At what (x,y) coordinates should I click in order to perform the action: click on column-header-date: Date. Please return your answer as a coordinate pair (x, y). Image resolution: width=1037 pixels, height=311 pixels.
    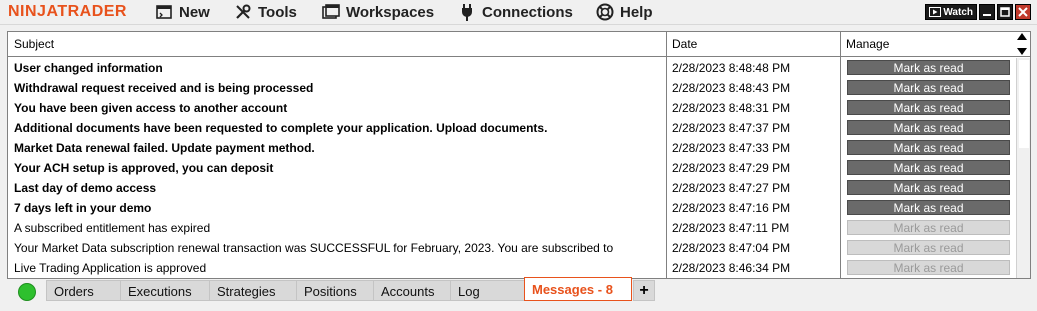
    Looking at the image, I should click on (753, 44).